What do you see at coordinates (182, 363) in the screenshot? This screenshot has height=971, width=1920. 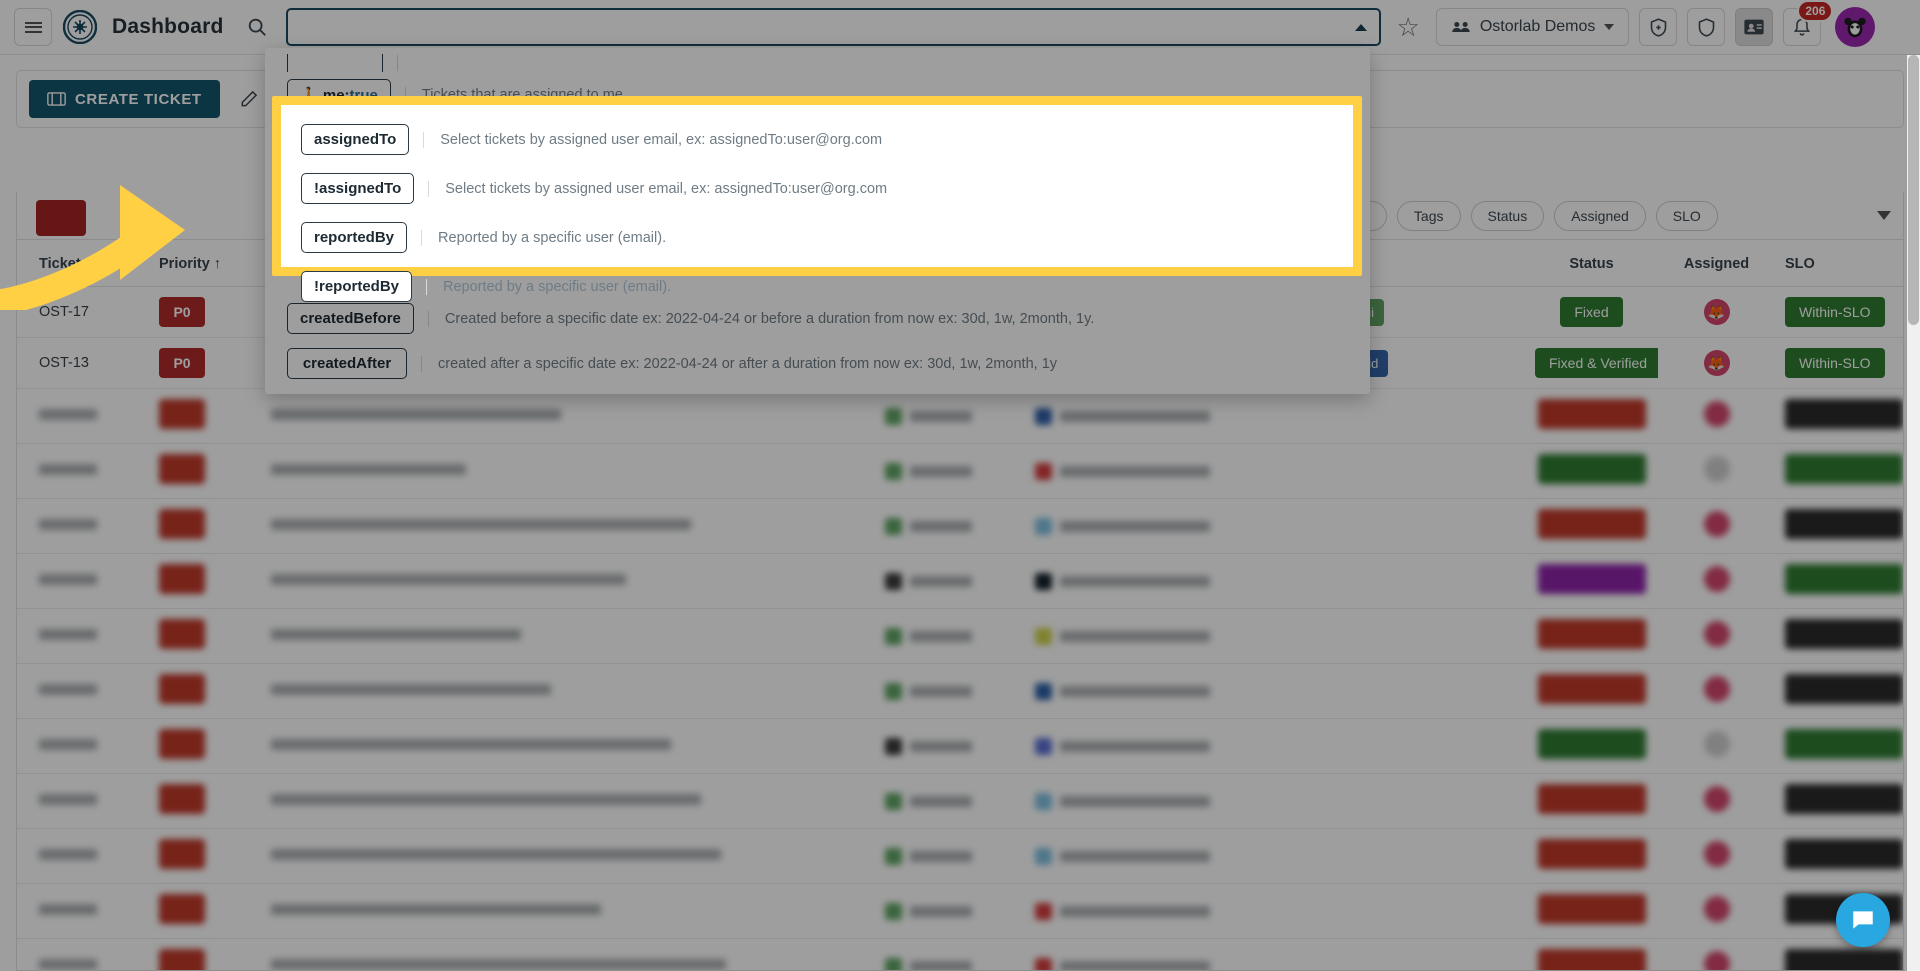 I see `priority-badge: P0` at bounding box center [182, 363].